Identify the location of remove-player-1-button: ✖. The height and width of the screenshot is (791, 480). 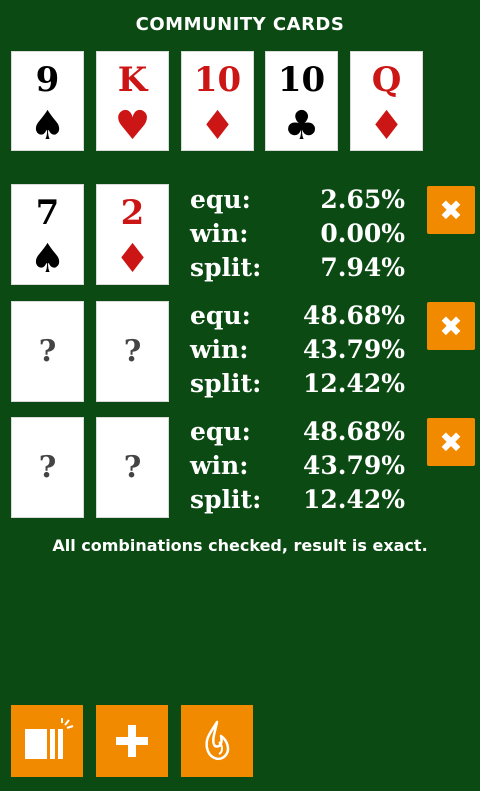
(451, 210).